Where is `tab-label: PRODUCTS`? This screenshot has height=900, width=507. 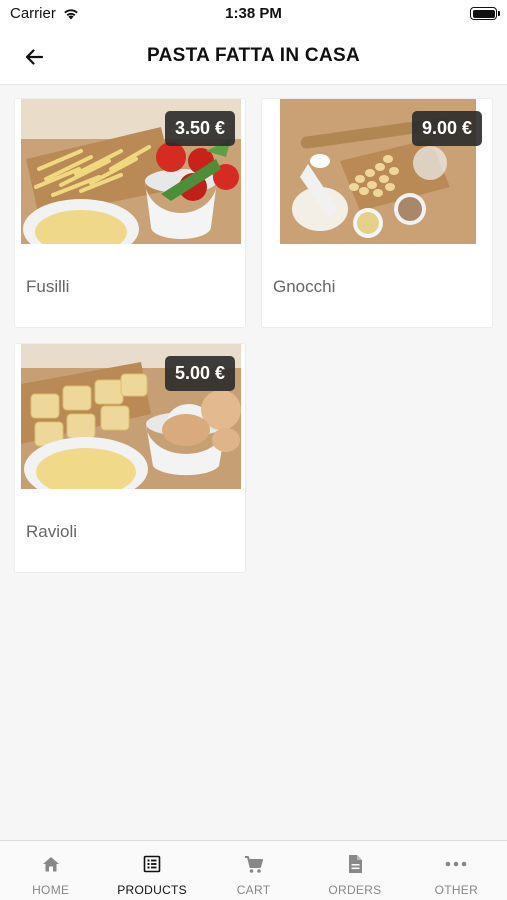 tab-label: PRODUCTS is located at coordinates (152, 890).